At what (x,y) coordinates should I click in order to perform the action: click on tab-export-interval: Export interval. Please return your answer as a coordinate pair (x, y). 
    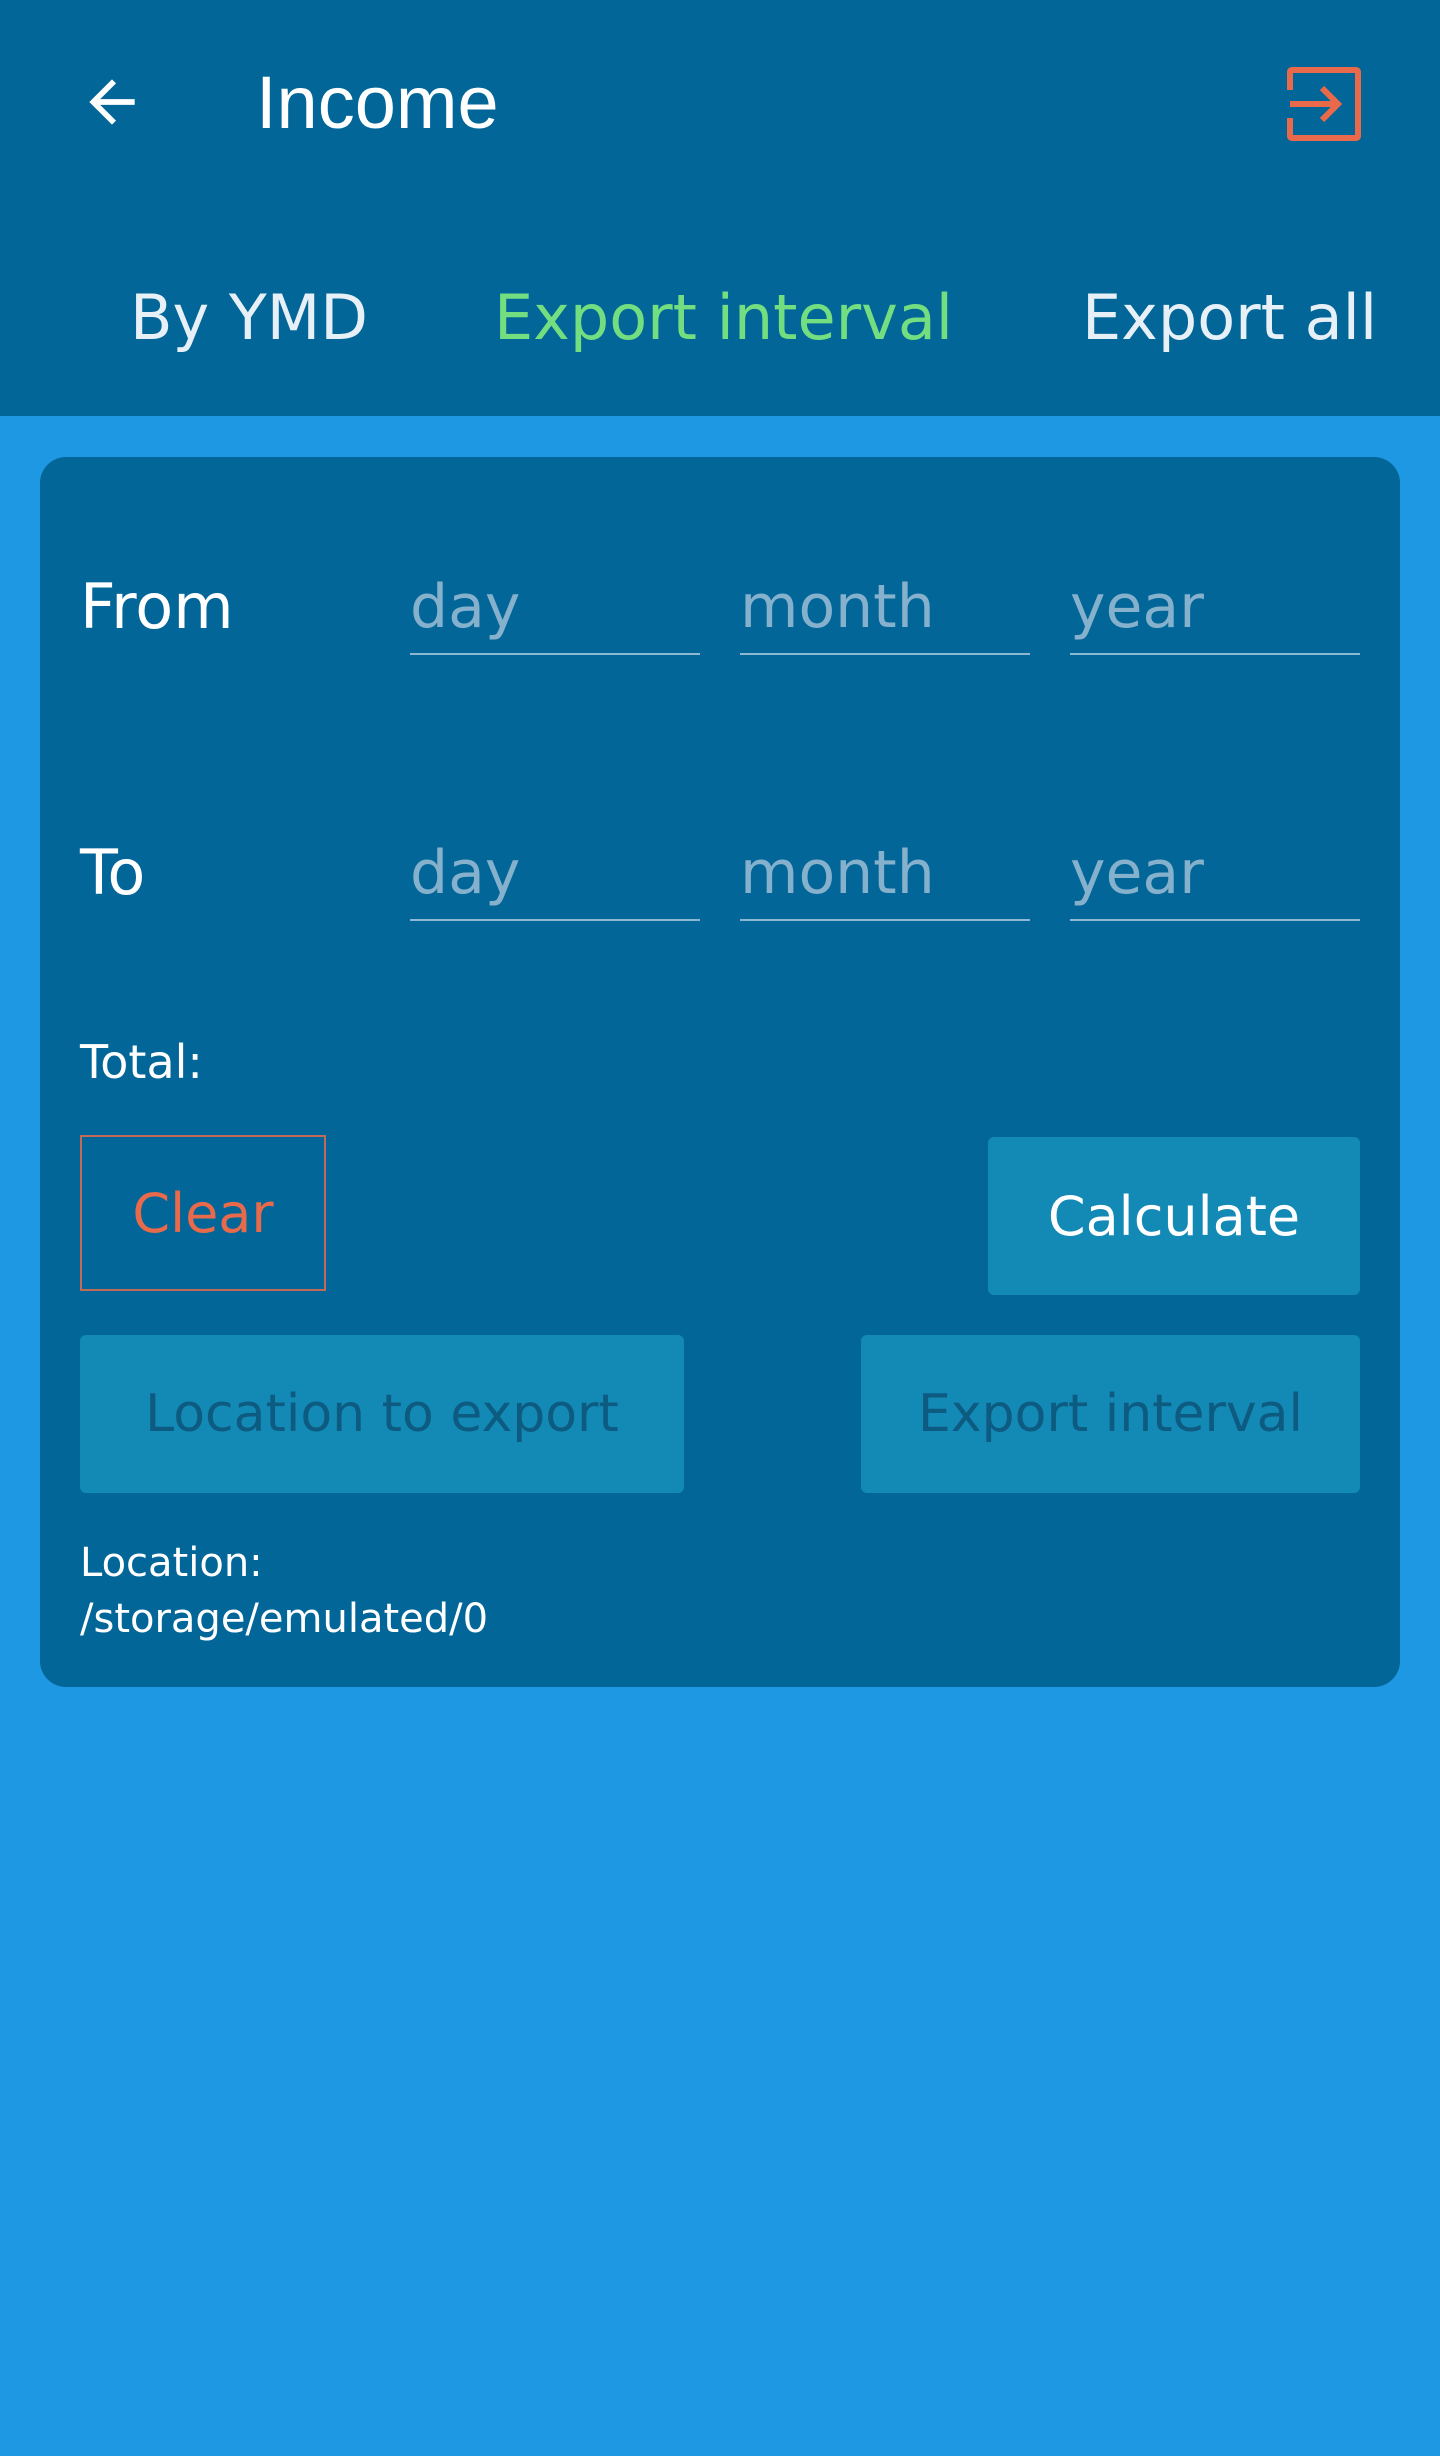
    Looking at the image, I should click on (723, 318).